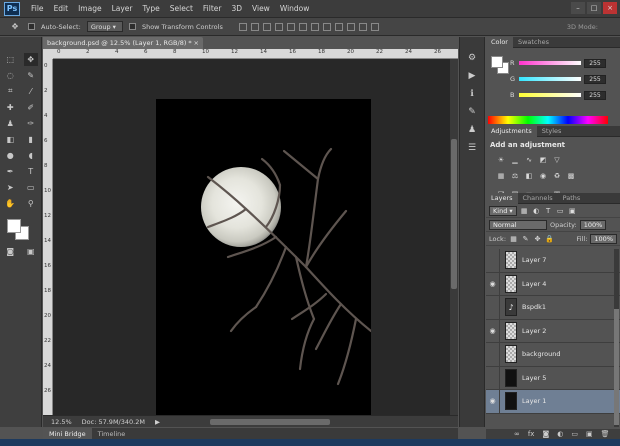  I want to click on hand-tool-icon: ✋, so click(10, 203).